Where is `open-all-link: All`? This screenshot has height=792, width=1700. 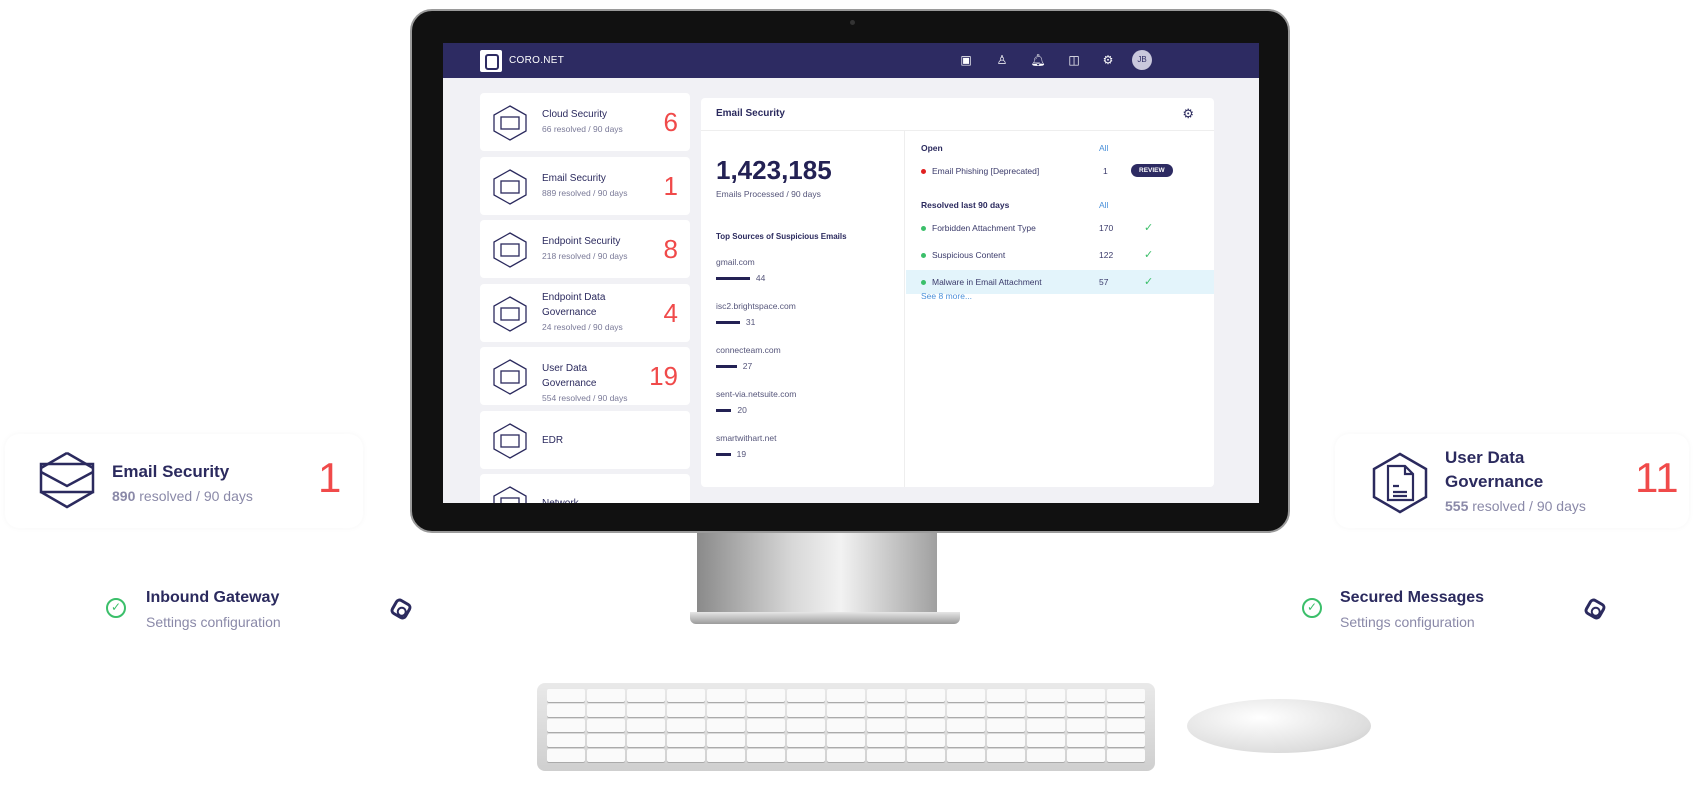
open-all-link: All is located at coordinates (1103, 148).